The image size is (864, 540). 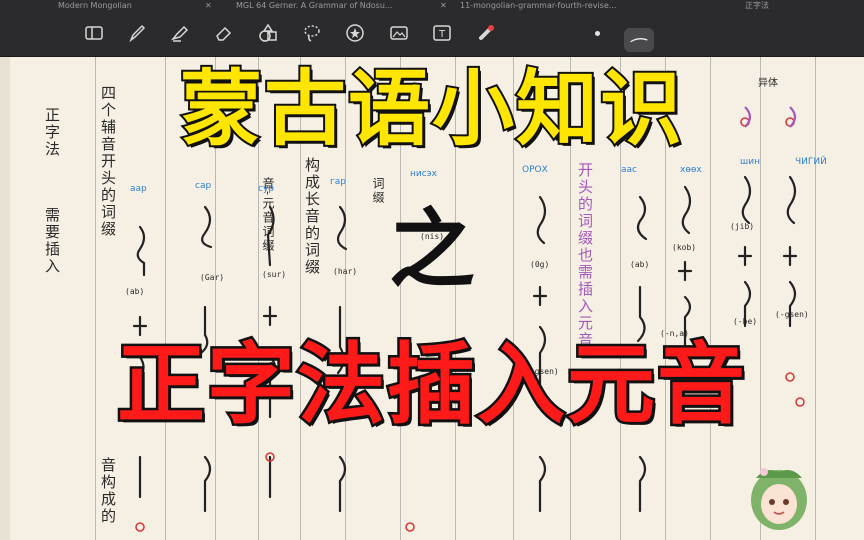 I want to click on pen-icon, so click(x=137, y=33).